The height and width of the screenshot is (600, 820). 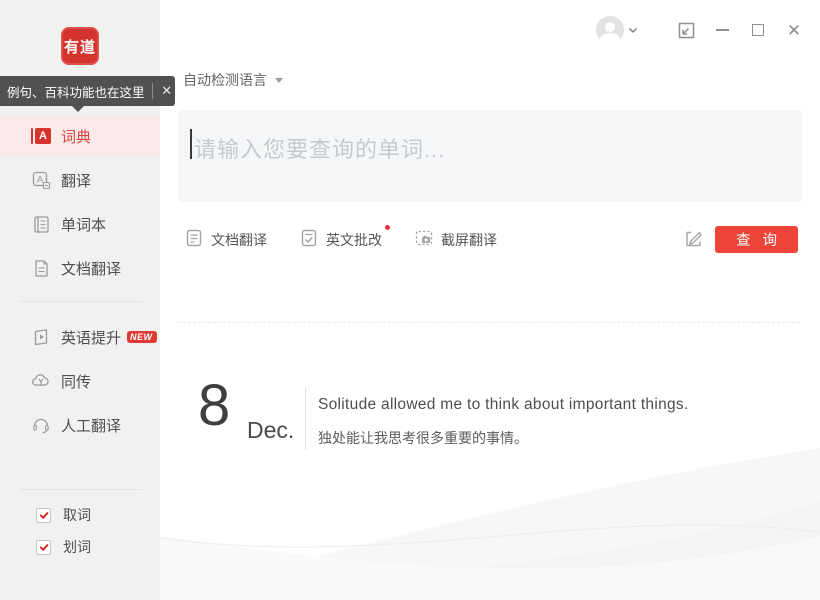 I want to click on sidebar-item-wordbook: 单词本, so click(x=80, y=224).